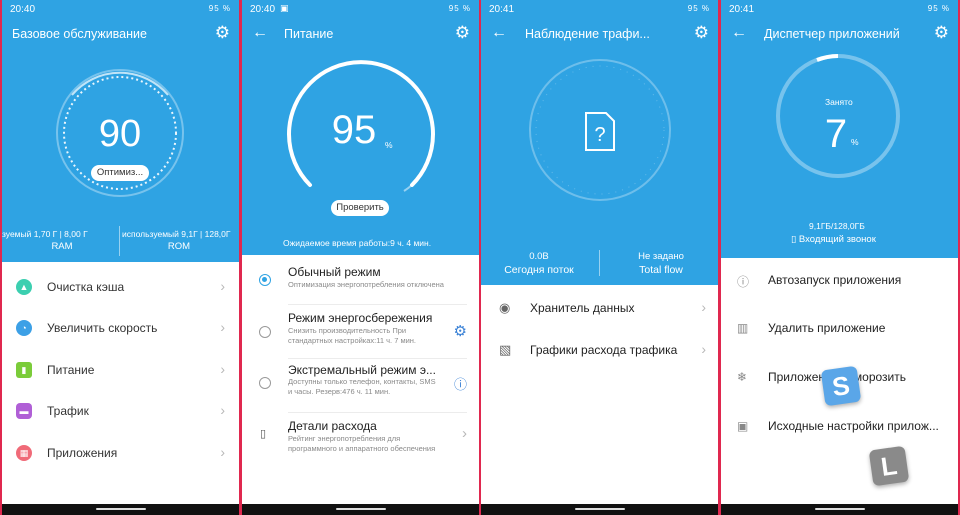 Image resolution: width=960 pixels, height=515 pixels. I want to click on chart-icon: ▧, so click(505, 349).